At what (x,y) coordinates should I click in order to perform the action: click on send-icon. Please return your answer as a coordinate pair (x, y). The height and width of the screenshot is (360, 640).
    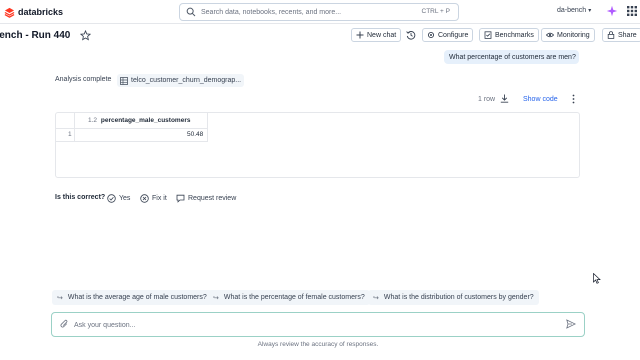
    Looking at the image, I should click on (571, 324).